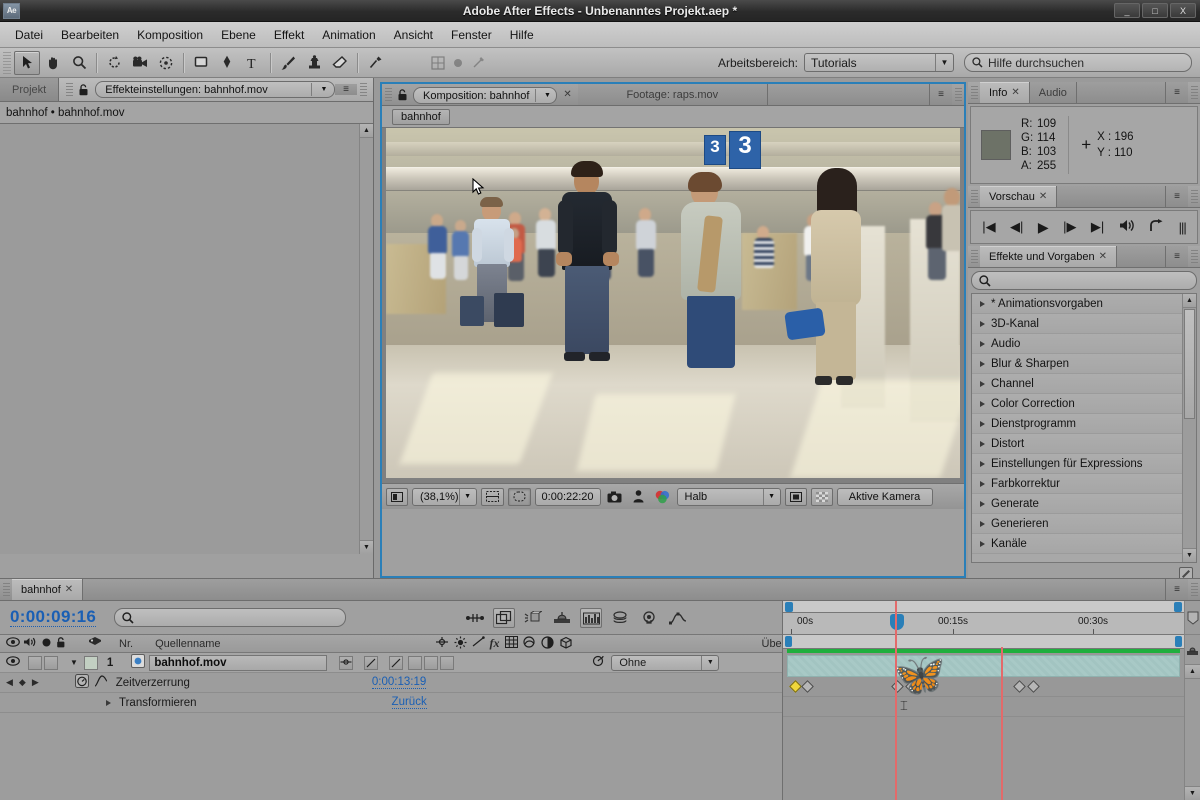  Describe the element at coordinates (1177, 196) in the screenshot. I see `preview-panel-menu-icon: ≡` at that location.